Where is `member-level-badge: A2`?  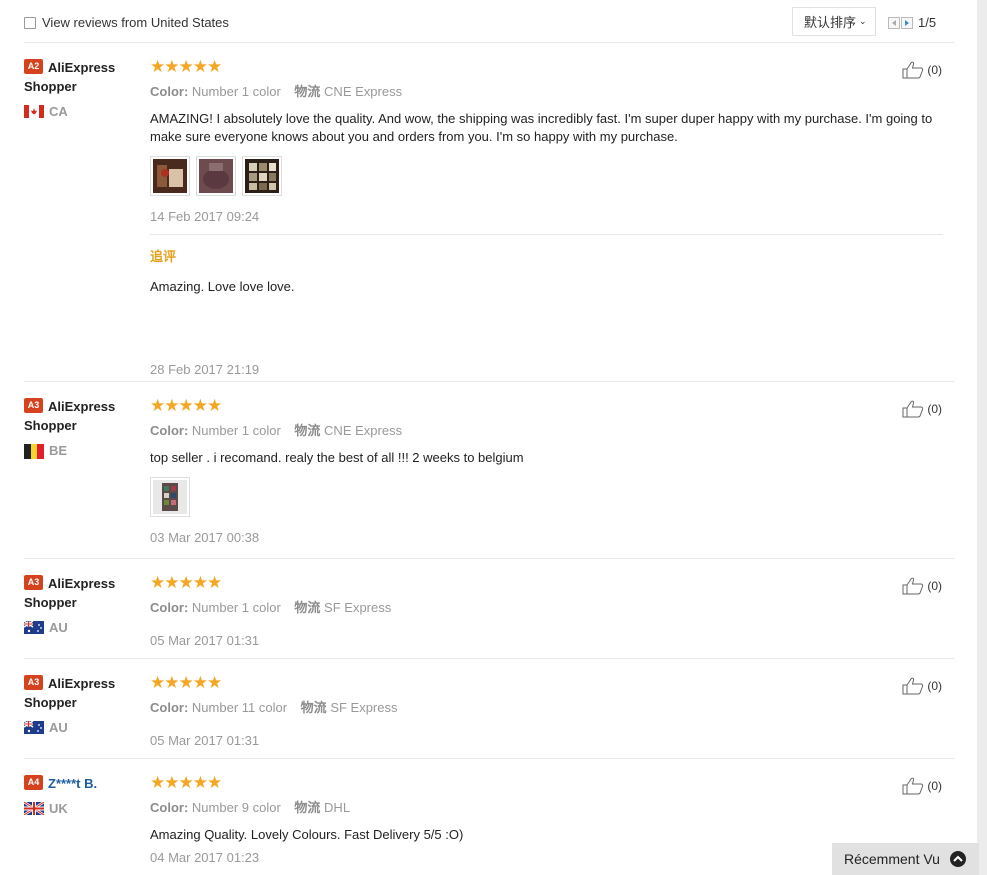 member-level-badge: A2 is located at coordinates (33, 66).